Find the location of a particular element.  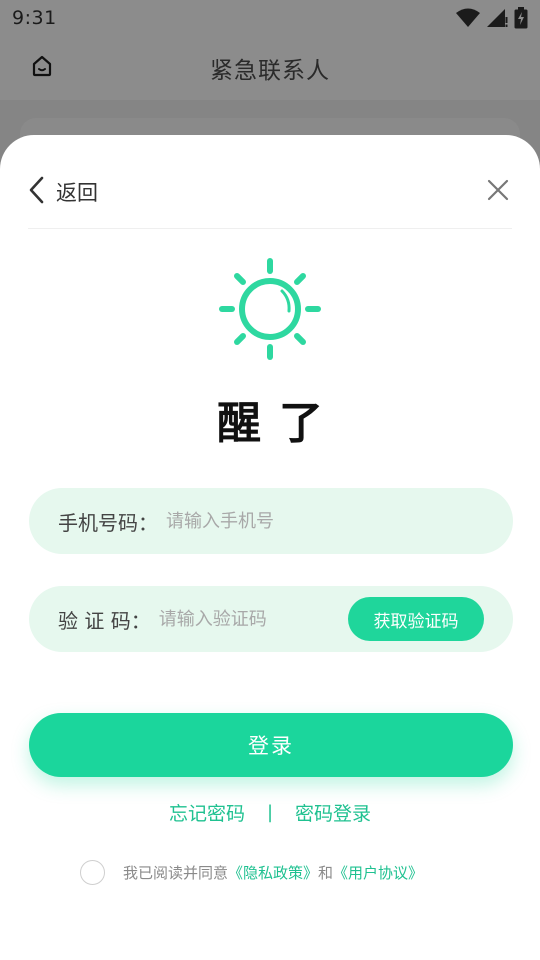

battery-icon is located at coordinates (521, 18).